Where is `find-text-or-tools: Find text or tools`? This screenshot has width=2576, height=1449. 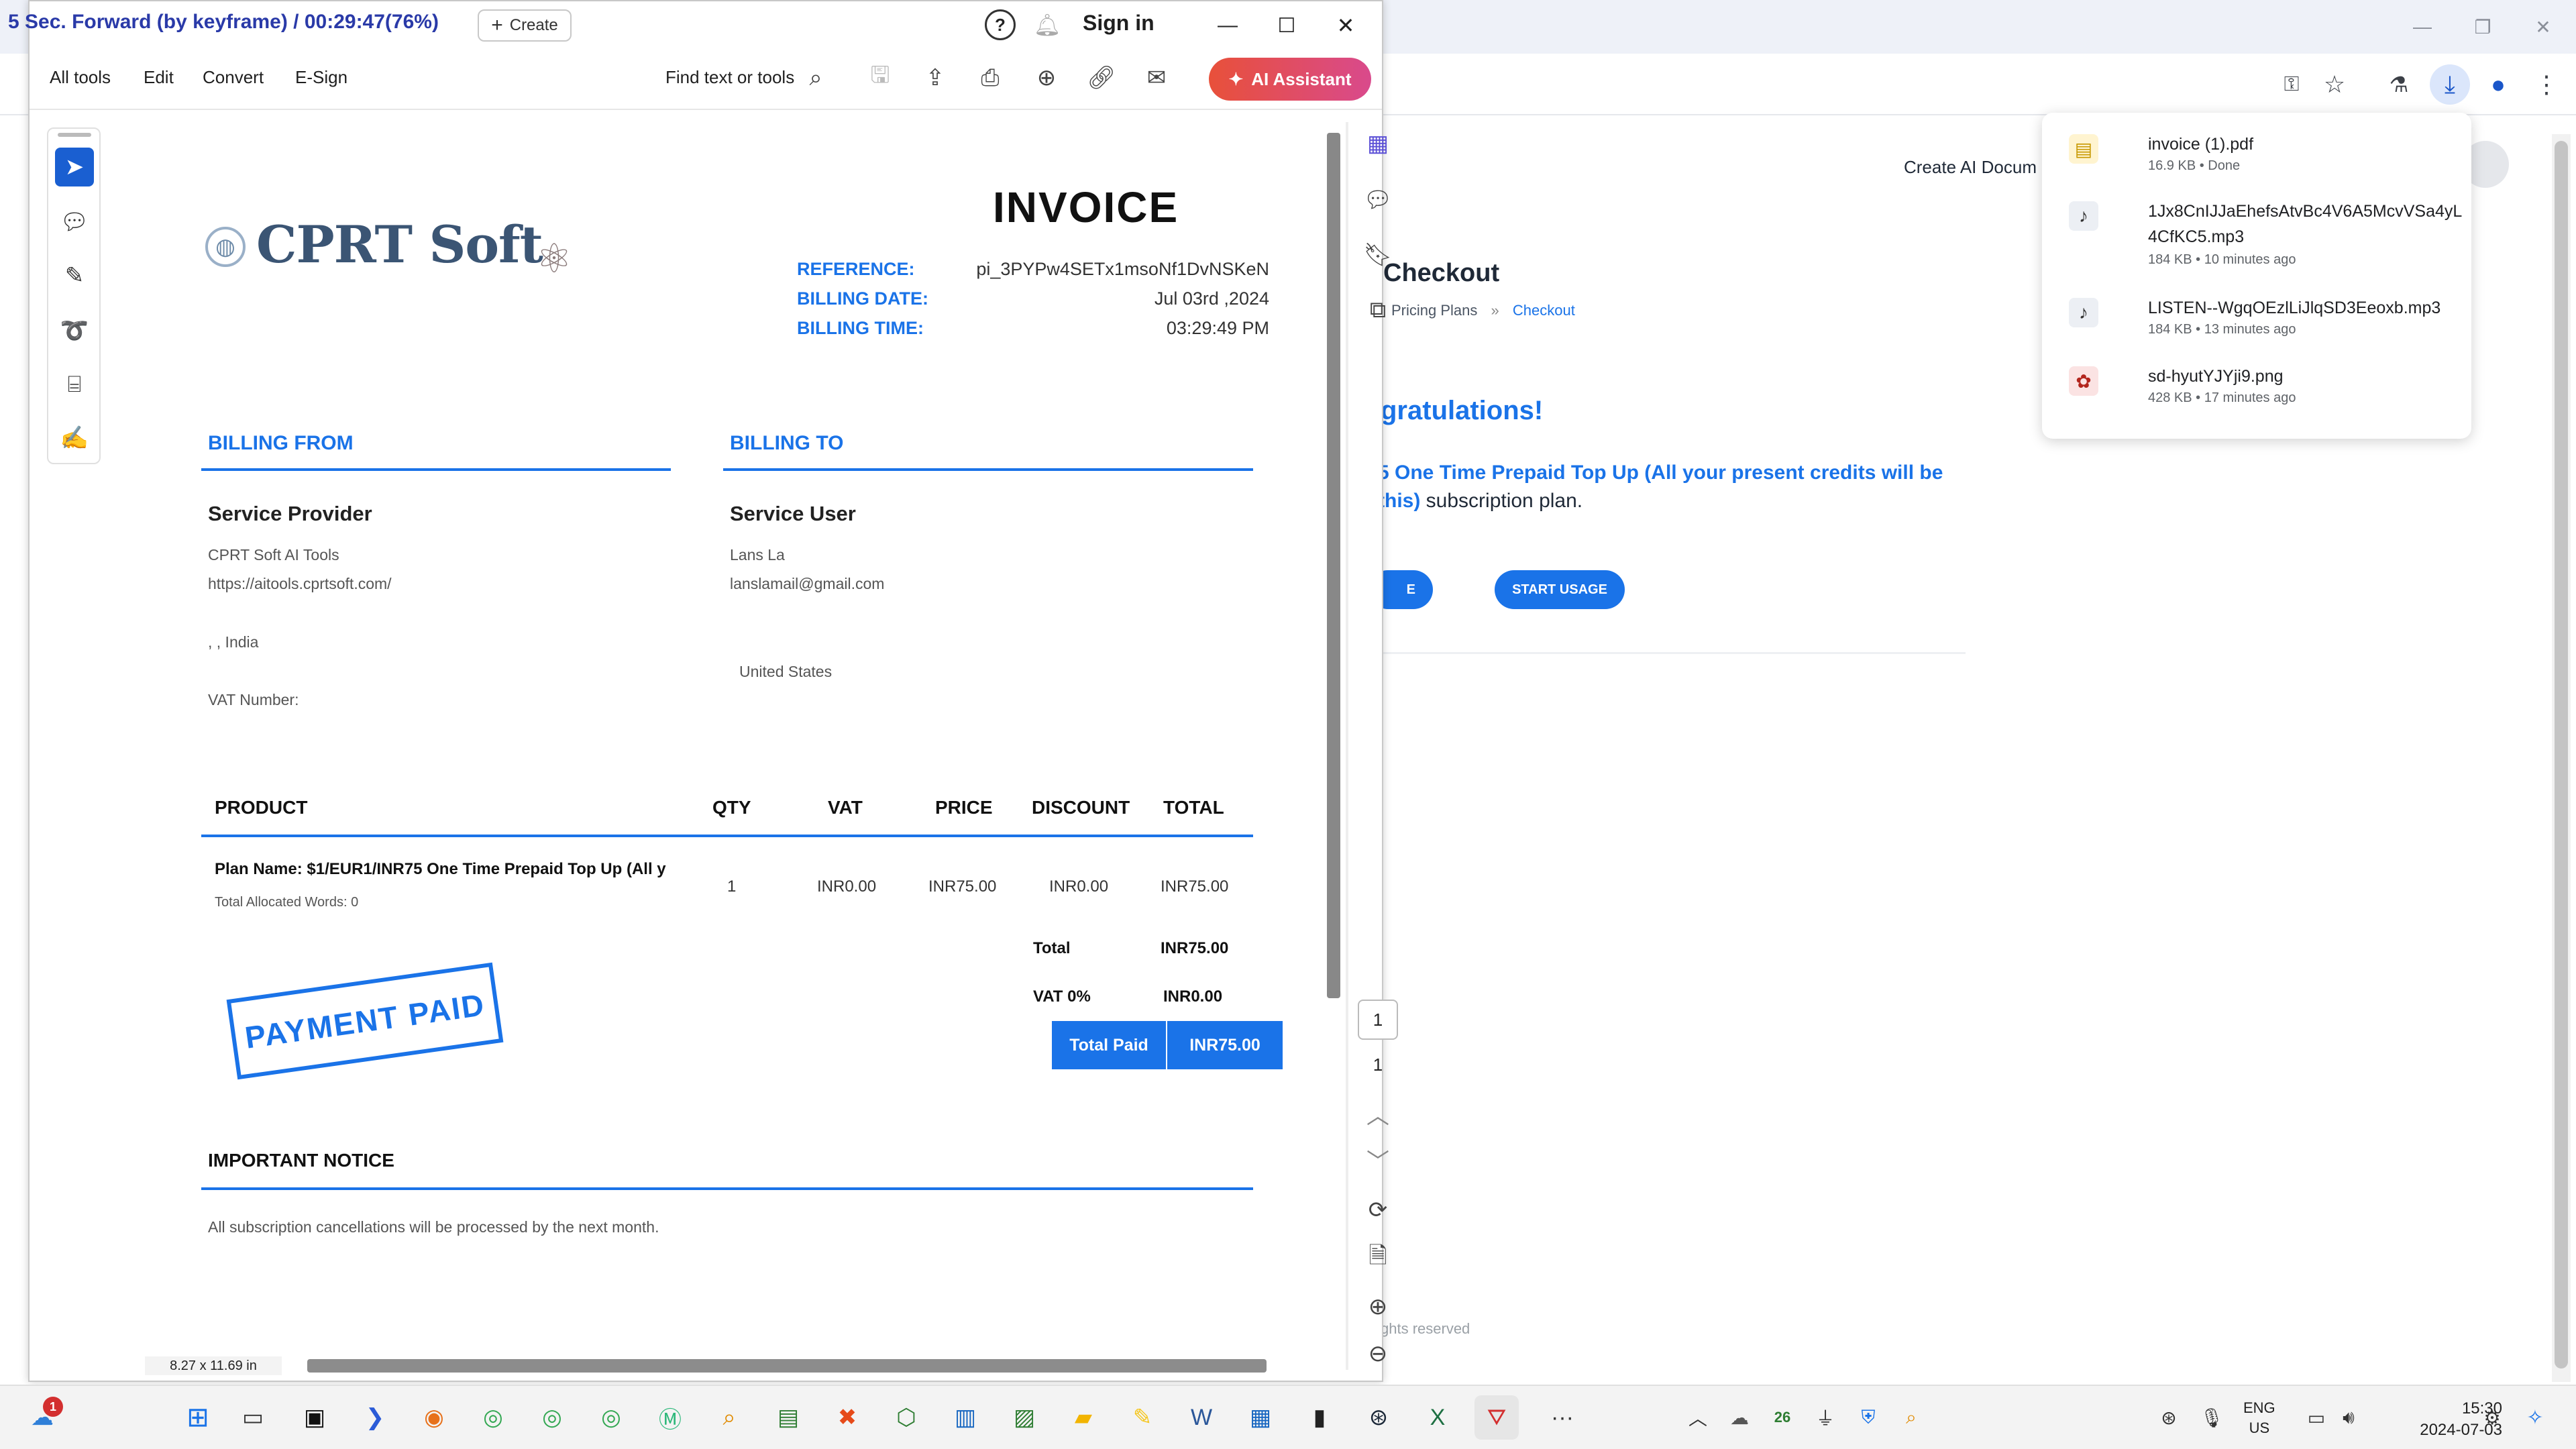 find-text-or-tools: Find text or tools is located at coordinates (729, 77).